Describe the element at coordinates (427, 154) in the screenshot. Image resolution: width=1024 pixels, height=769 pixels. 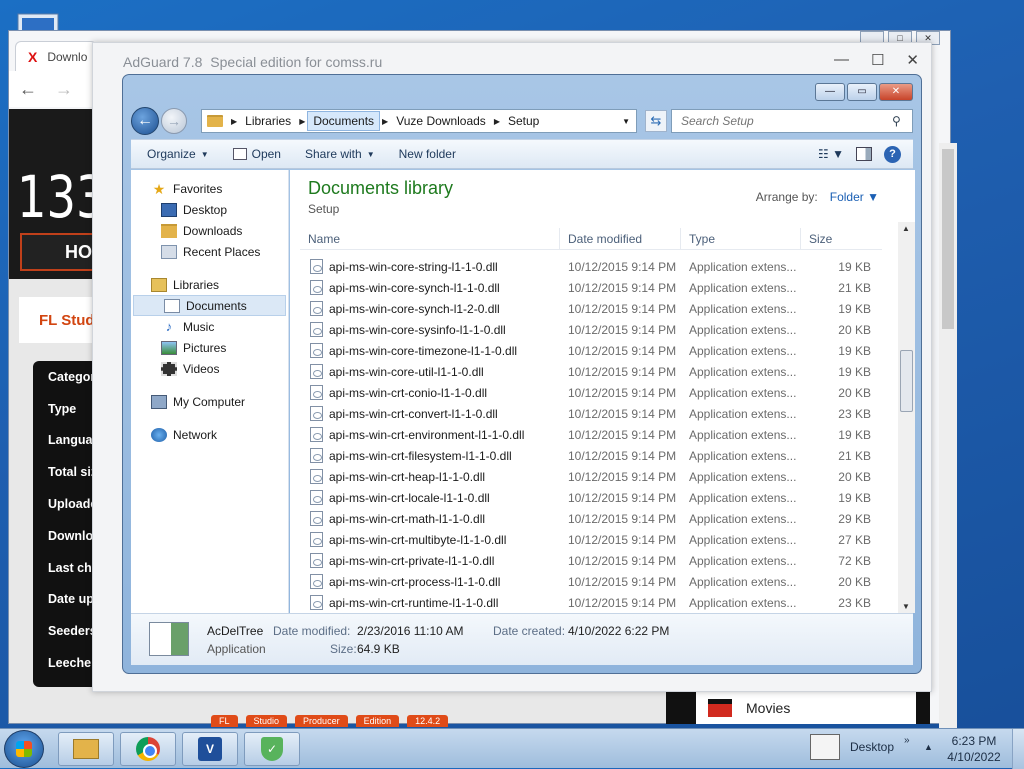
I see `new-folder-button: New folder` at that location.